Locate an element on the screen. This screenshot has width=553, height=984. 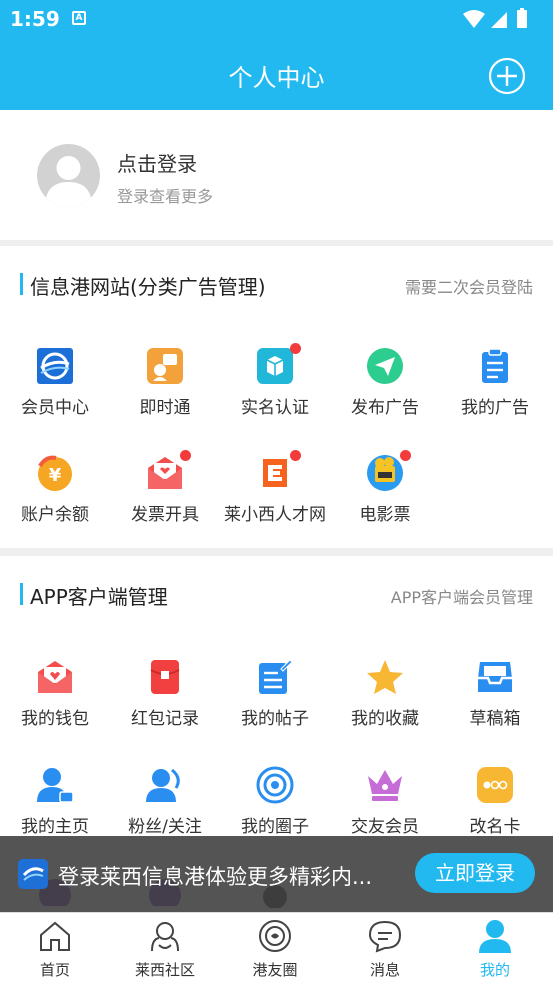
invoice-icon is located at coordinates (165, 473).